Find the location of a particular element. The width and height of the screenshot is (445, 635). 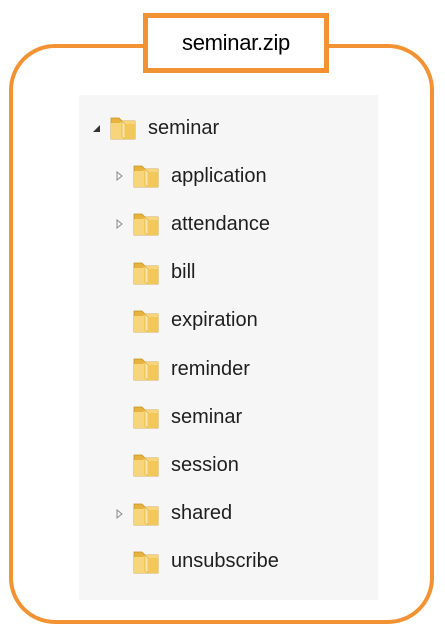

tree-item: attendance is located at coordinates (191, 224).